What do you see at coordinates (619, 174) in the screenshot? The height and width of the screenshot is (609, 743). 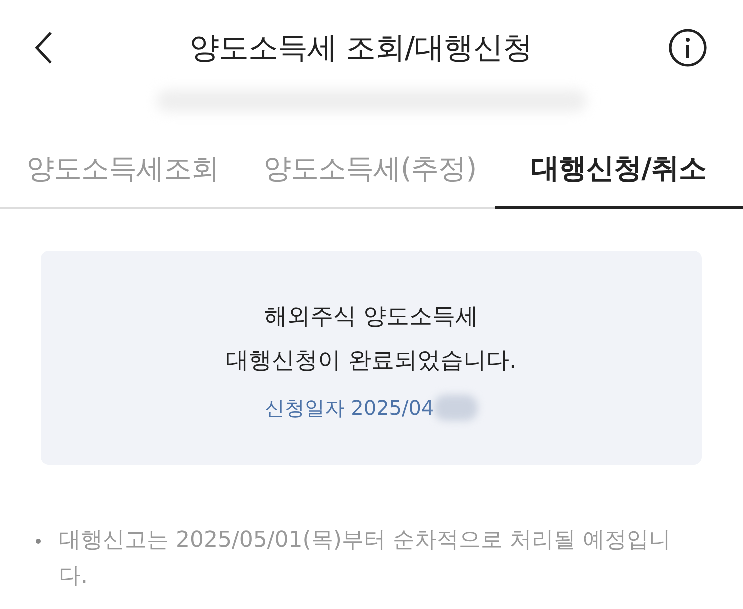 I see `tab: 대행신청/취소` at bounding box center [619, 174].